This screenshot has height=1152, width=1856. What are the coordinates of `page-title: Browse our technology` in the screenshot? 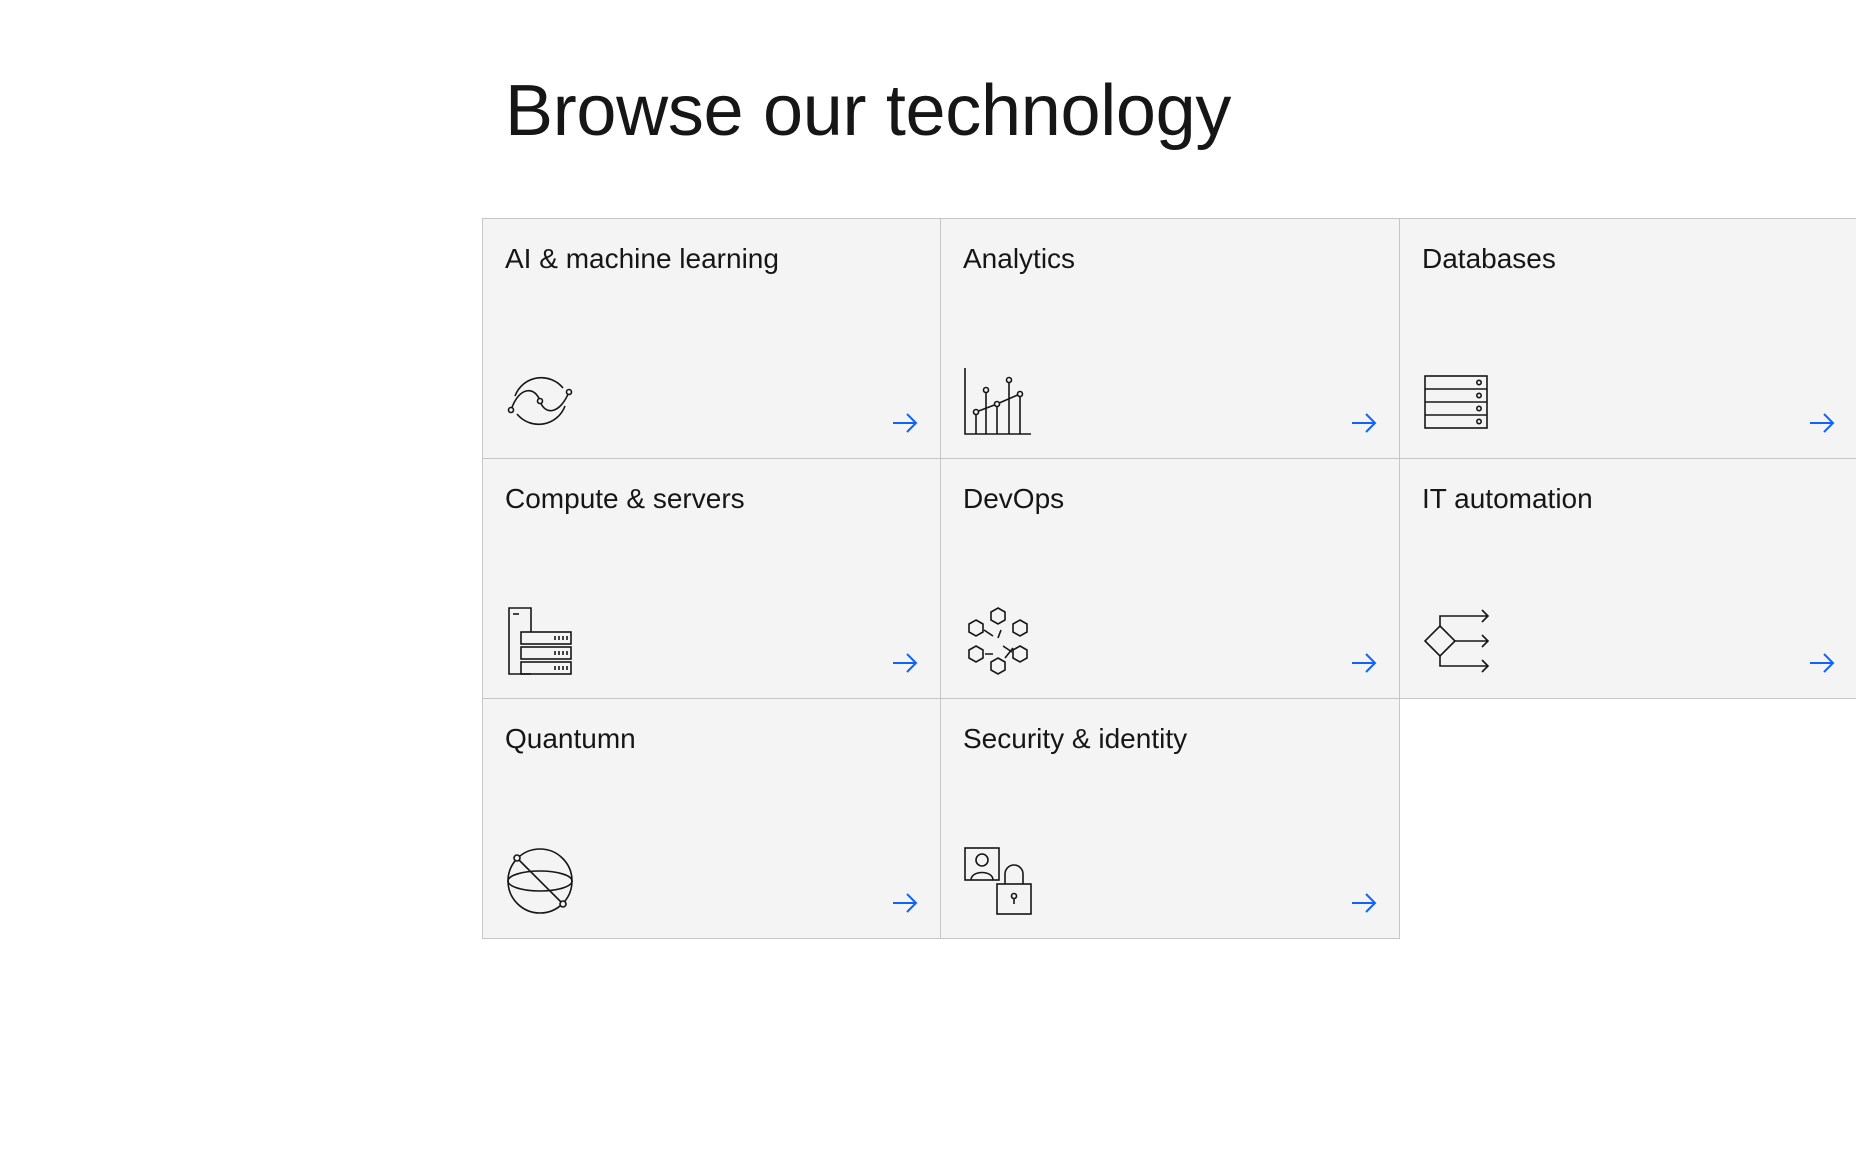 It's located at (868, 111).